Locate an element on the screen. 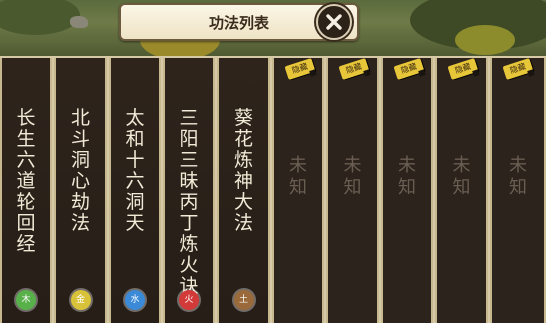 This screenshot has height=323, width=546. close-icon is located at coordinates (334, 22).